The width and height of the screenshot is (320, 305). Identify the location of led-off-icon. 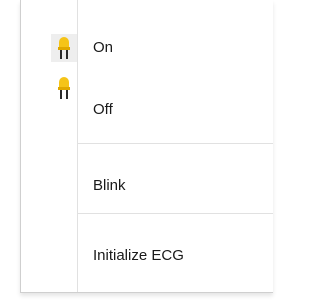
(64, 88).